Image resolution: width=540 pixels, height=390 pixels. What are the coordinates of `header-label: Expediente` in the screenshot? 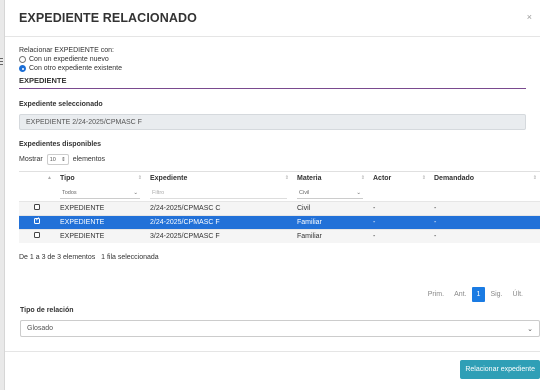 It's located at (169, 178).